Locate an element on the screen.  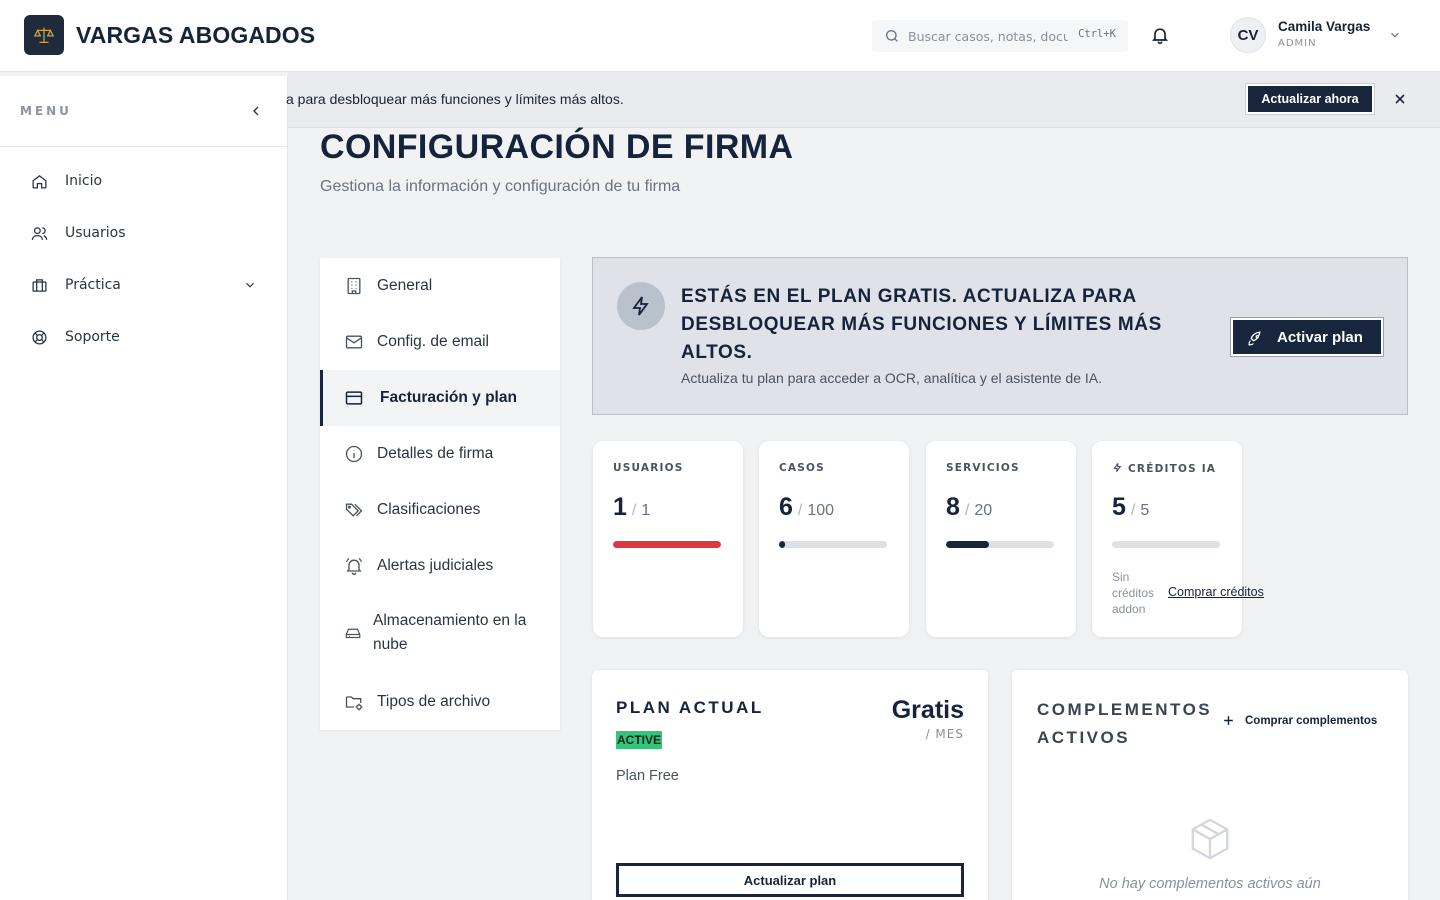
stat-label: CRÉDITOS IA is located at coordinates (1164, 468).